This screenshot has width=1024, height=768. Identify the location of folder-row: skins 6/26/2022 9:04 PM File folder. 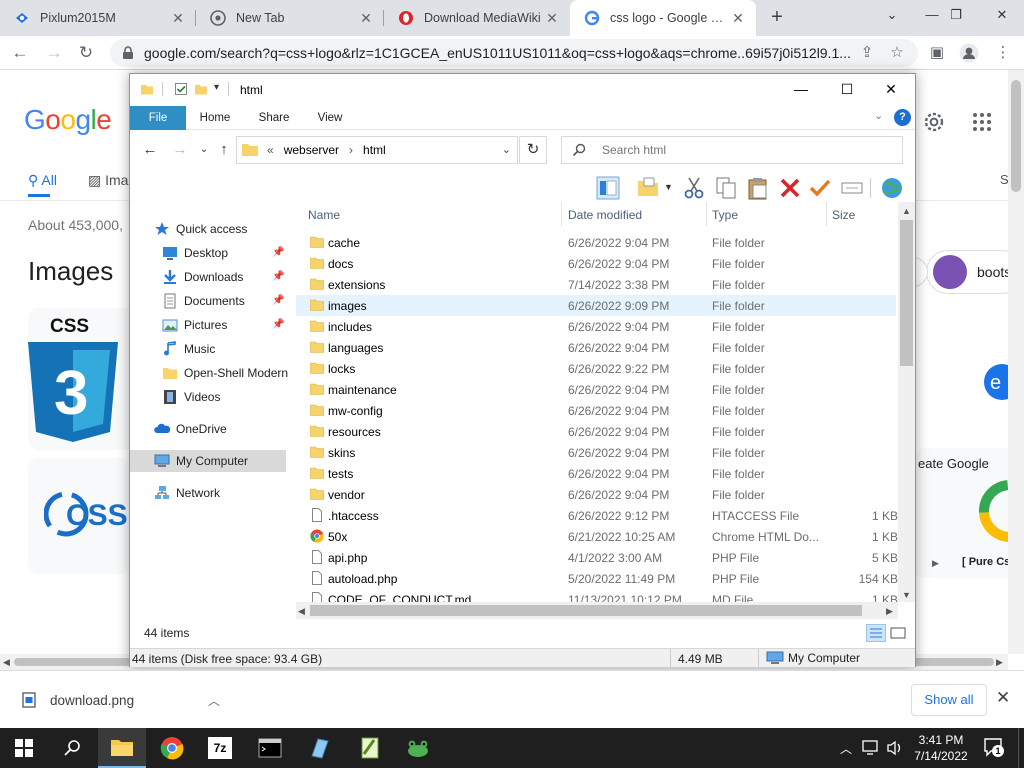
(596, 452).